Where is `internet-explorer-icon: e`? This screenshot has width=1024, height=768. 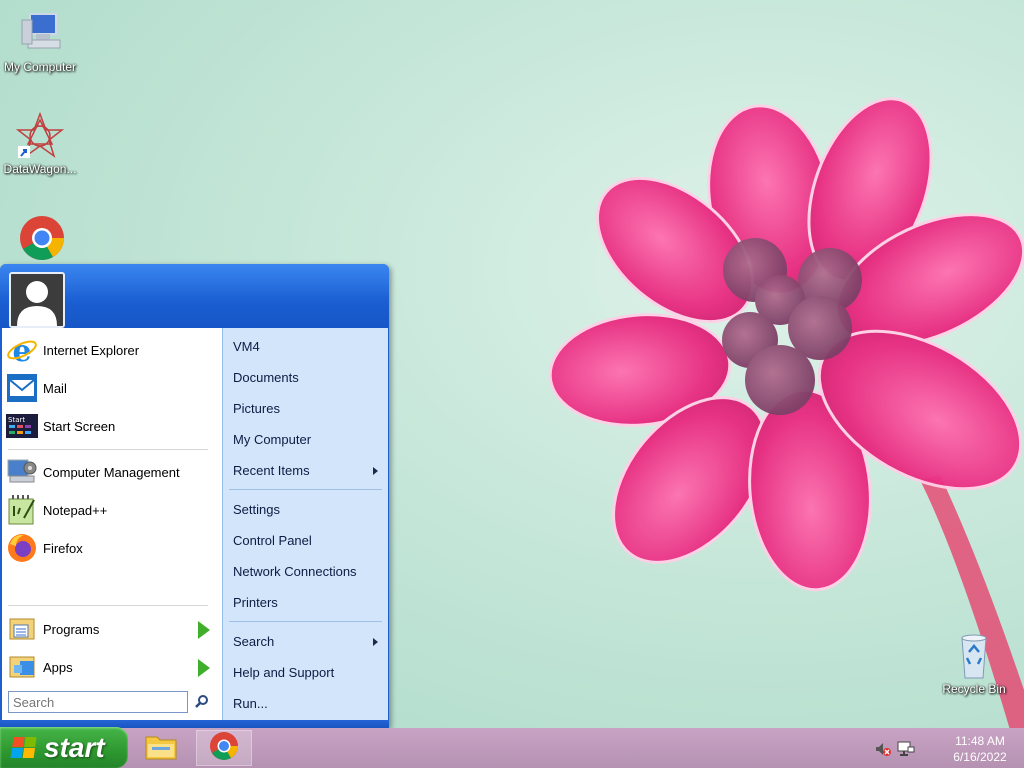
internet-explorer-icon: e is located at coordinates (22, 350).